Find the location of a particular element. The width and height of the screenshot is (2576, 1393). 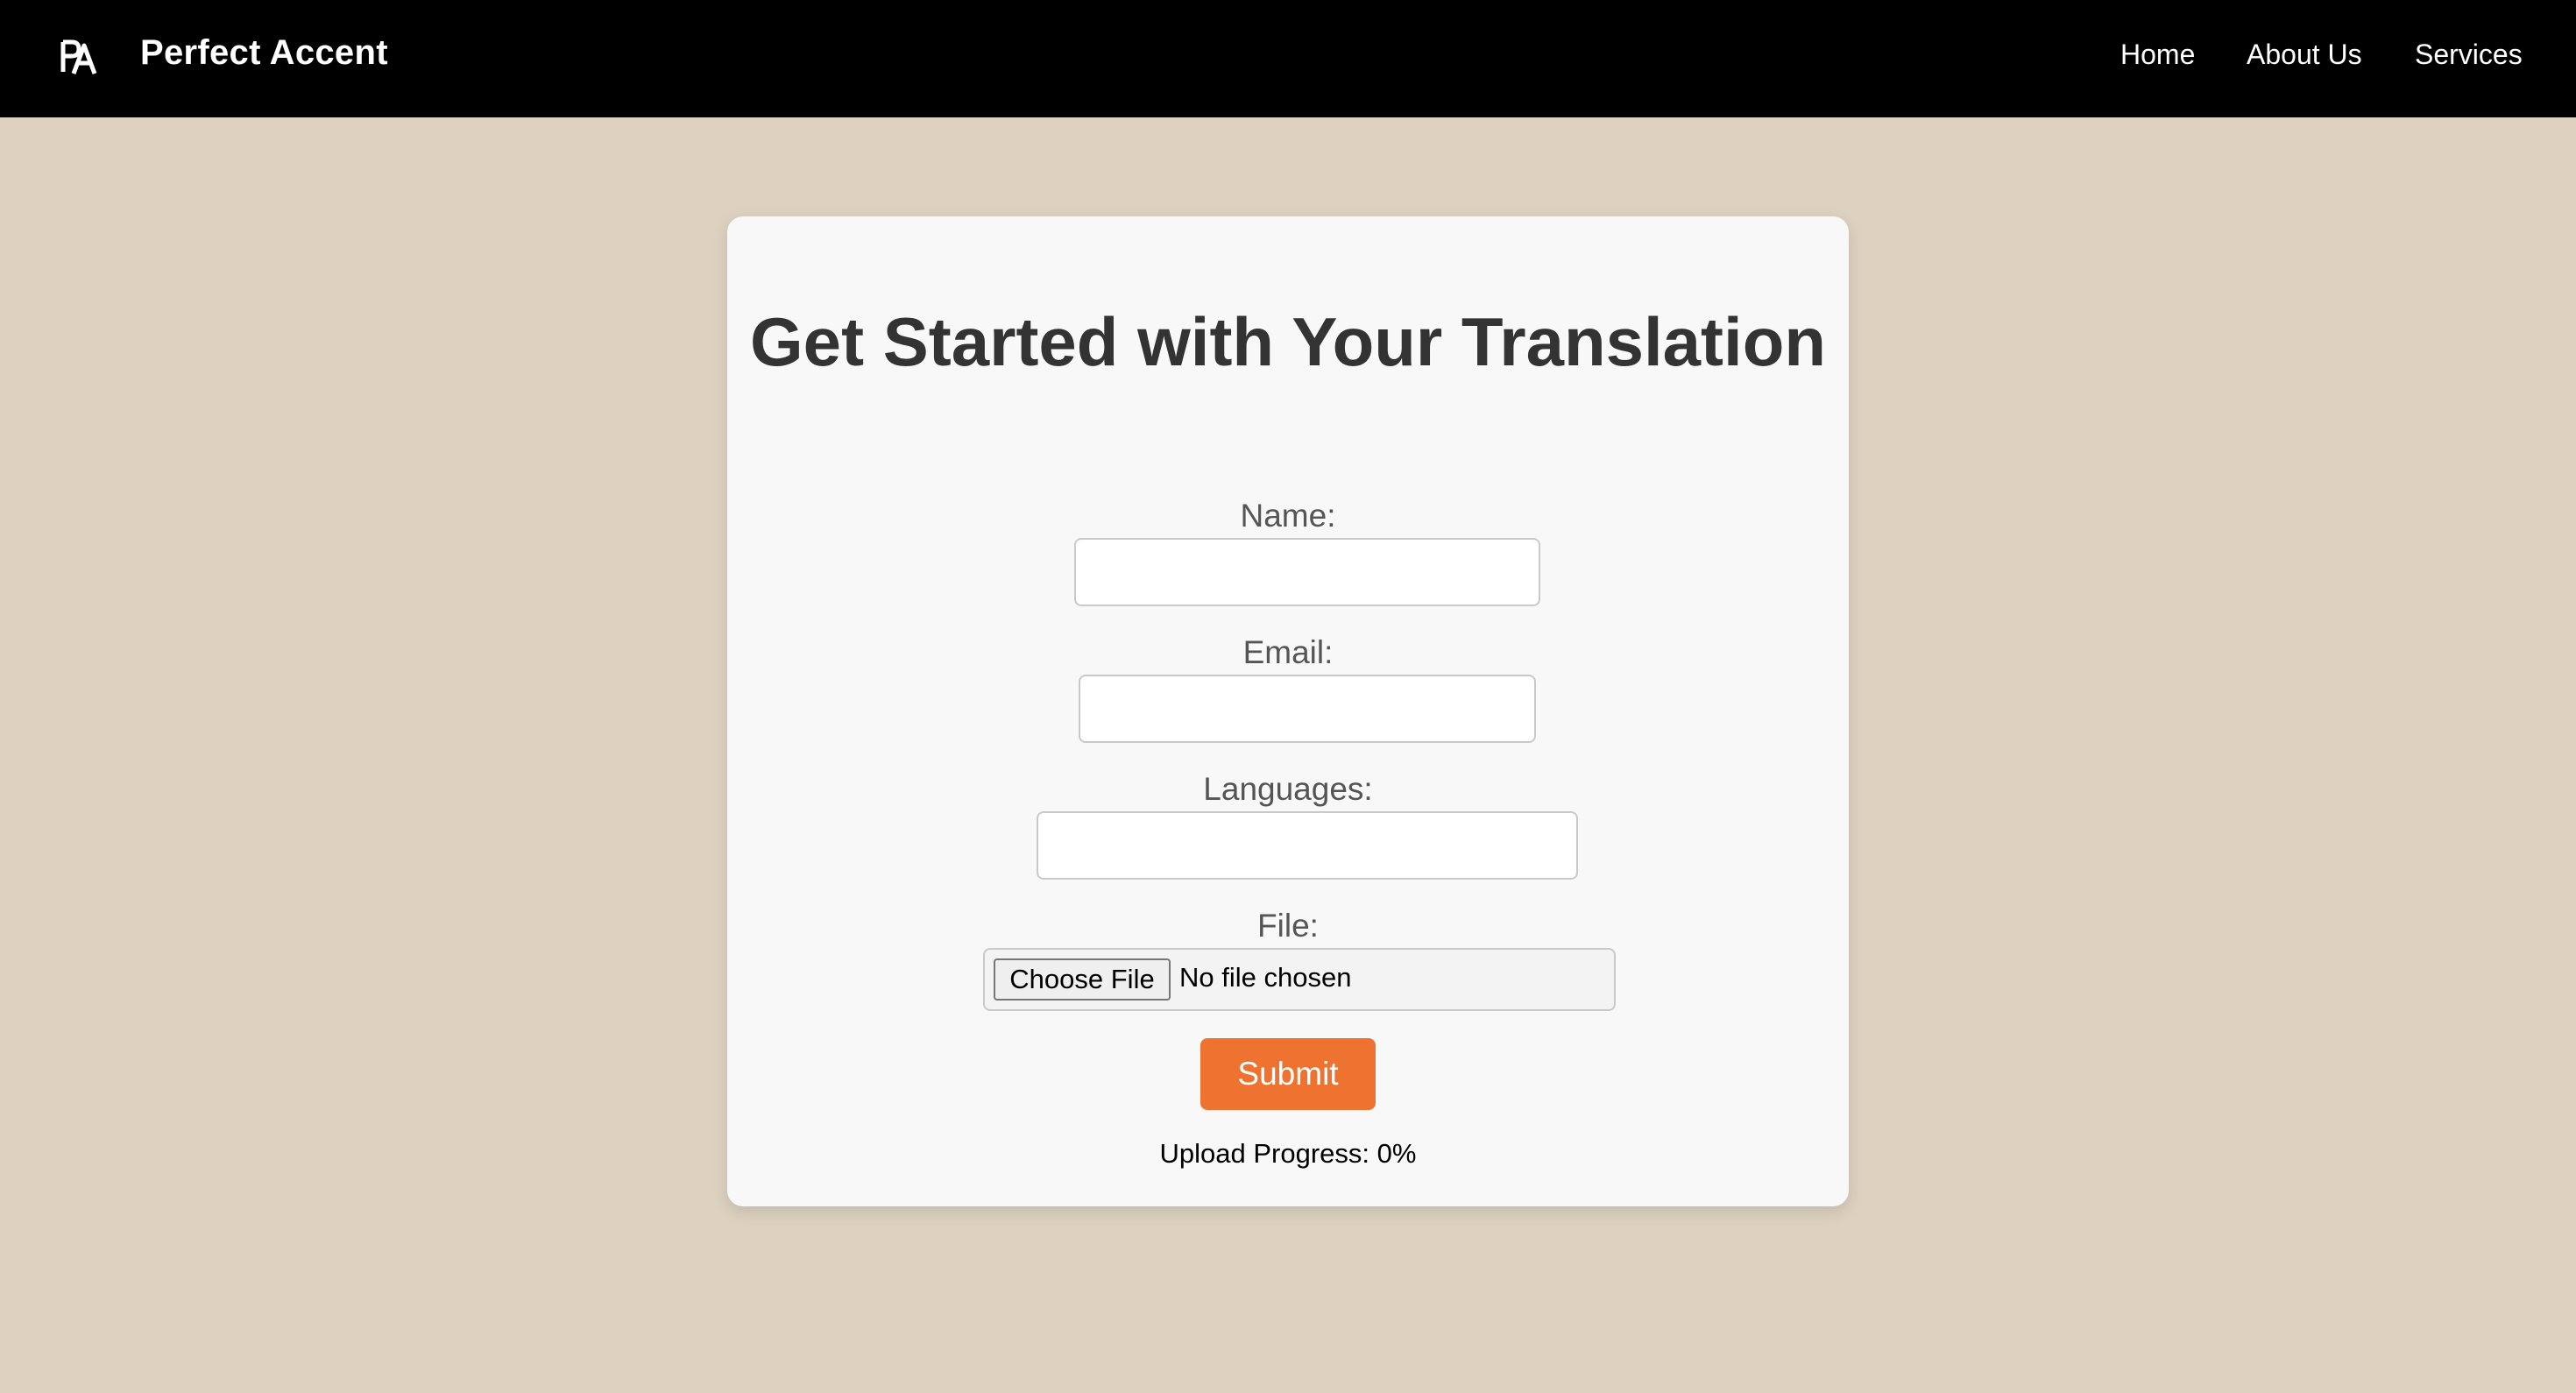

languages-input is located at coordinates (1307, 846).